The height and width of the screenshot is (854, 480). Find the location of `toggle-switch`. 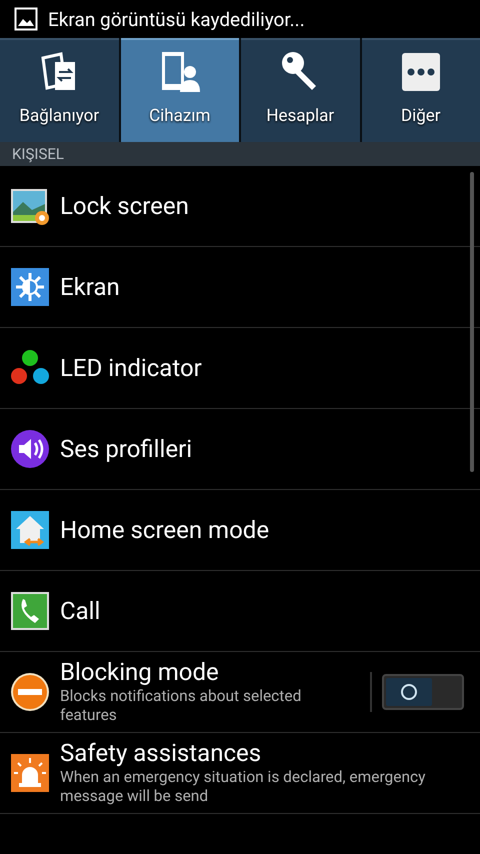

toggle-switch is located at coordinates (423, 692).